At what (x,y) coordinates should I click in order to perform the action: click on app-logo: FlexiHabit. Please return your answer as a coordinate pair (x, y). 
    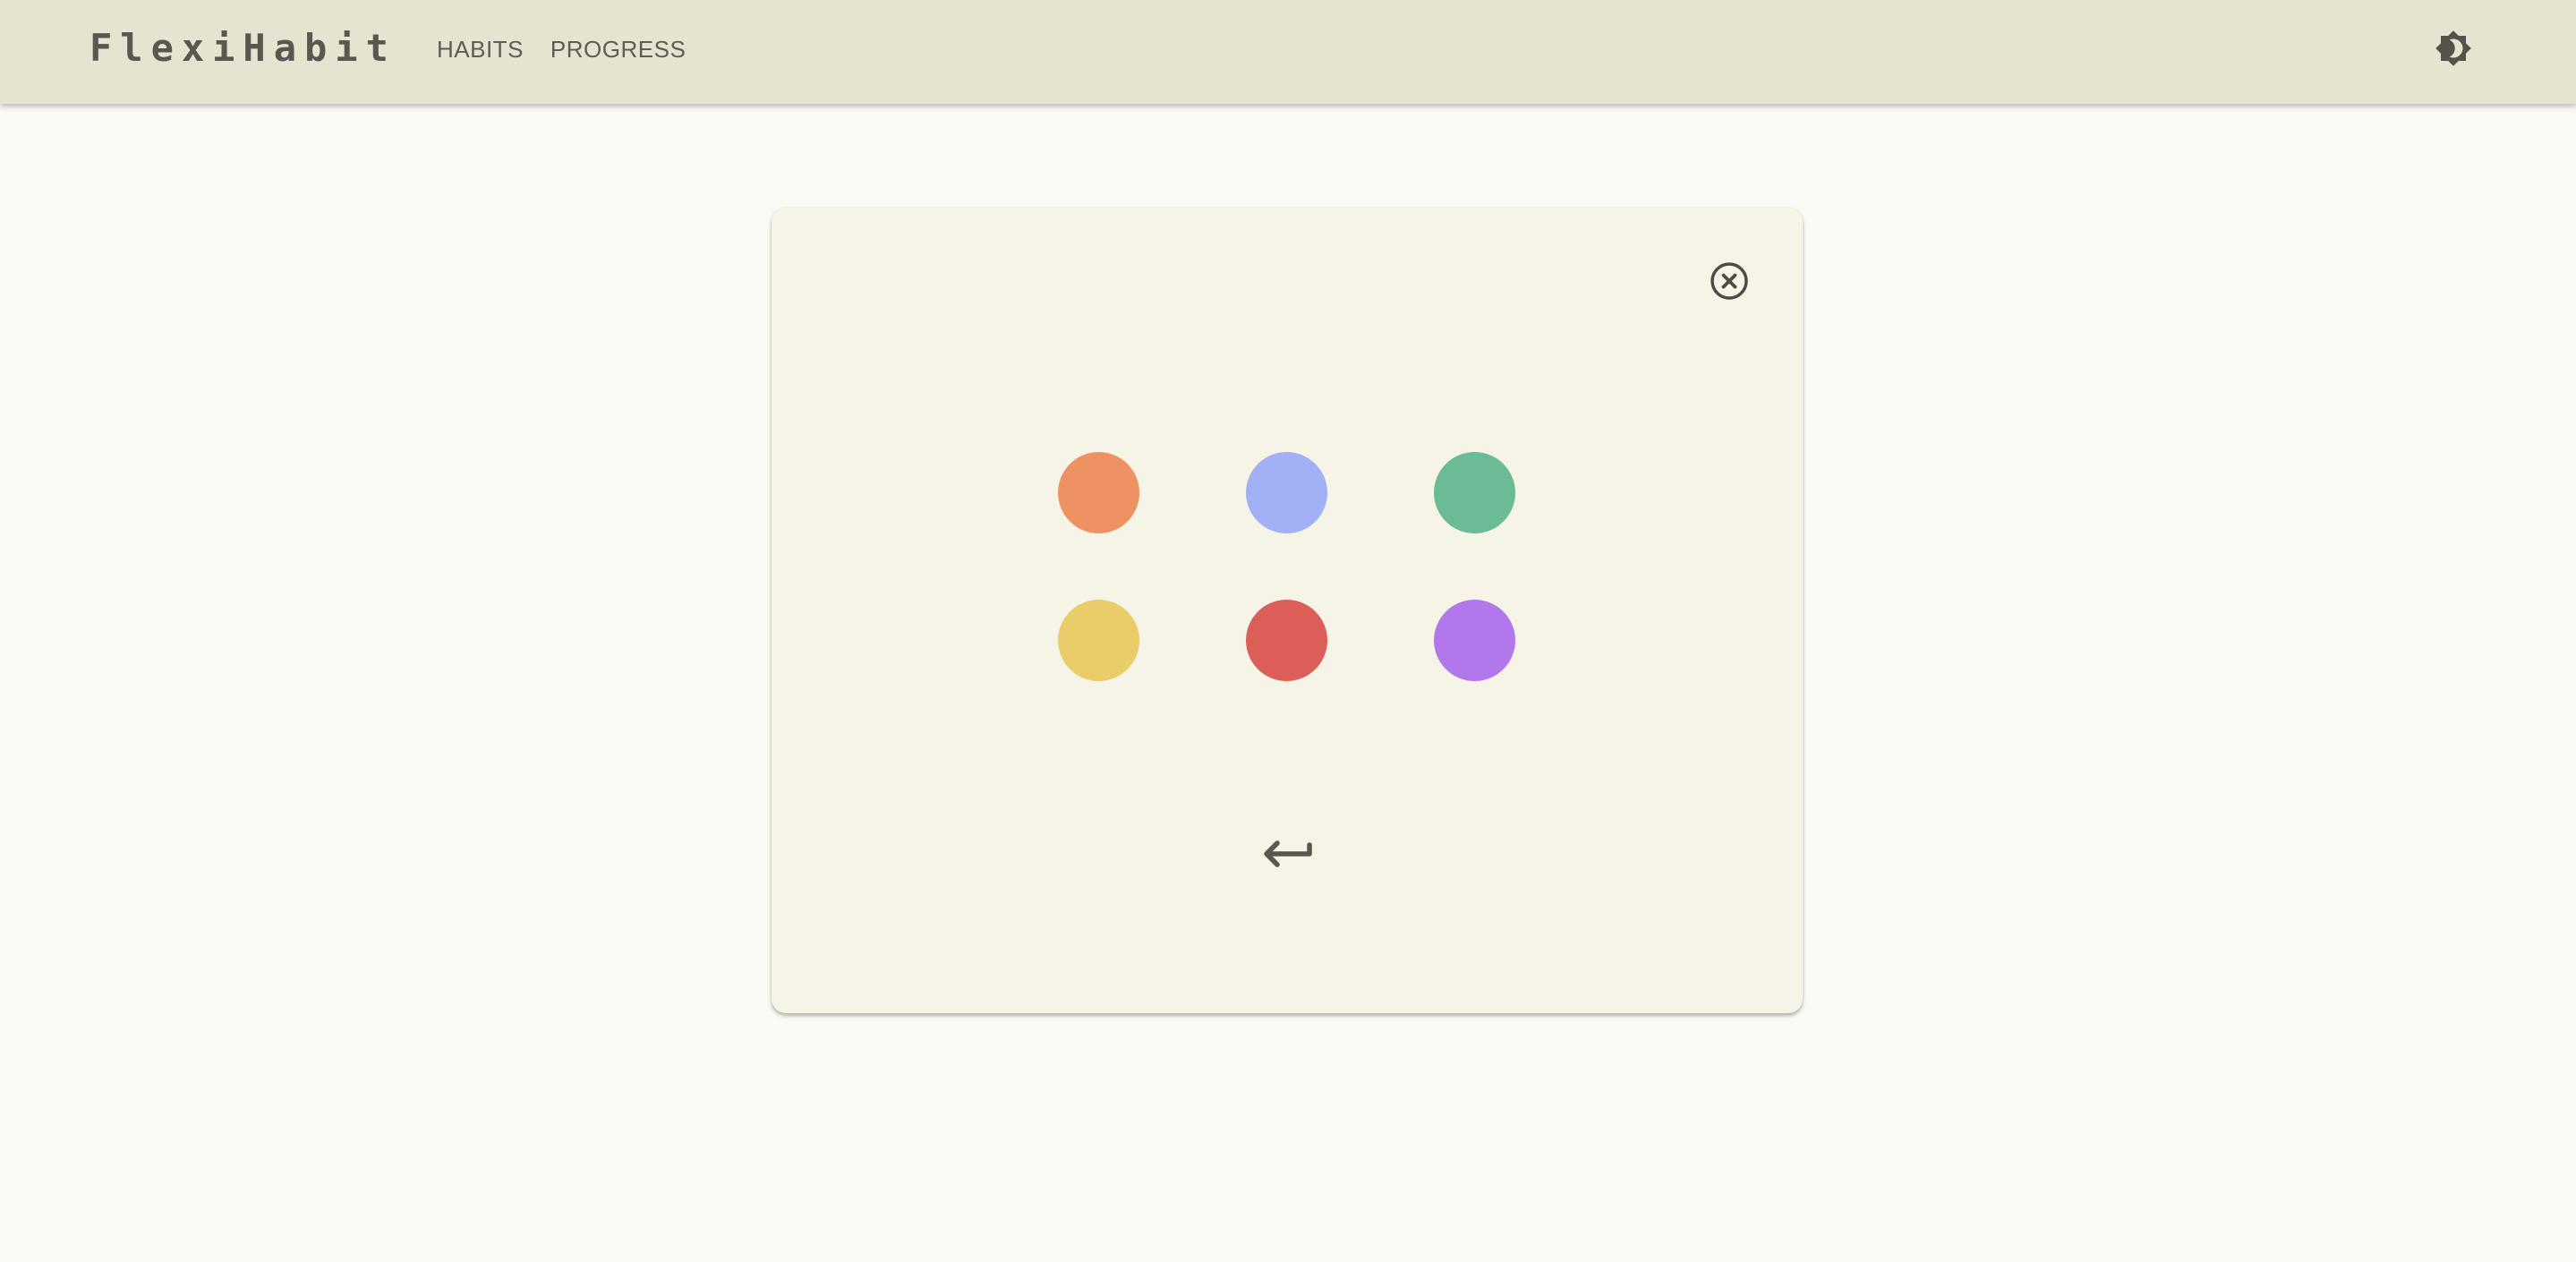
    Looking at the image, I should click on (243, 48).